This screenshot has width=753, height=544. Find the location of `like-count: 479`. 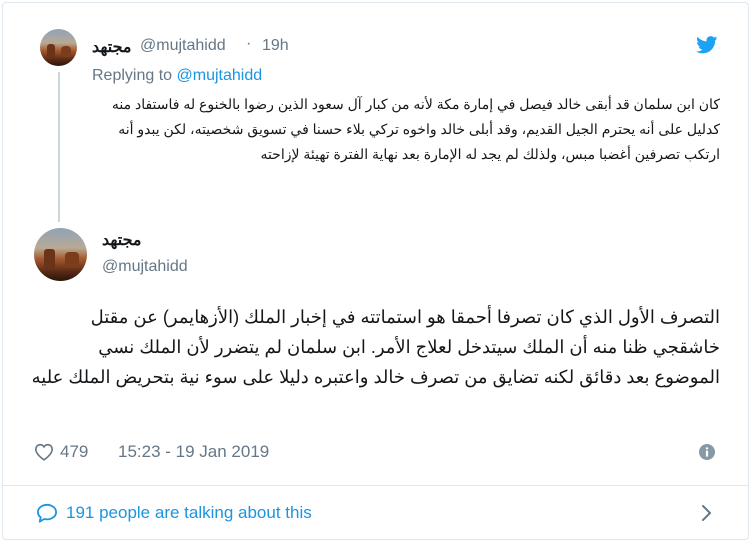

like-count: 479 is located at coordinates (74, 451).